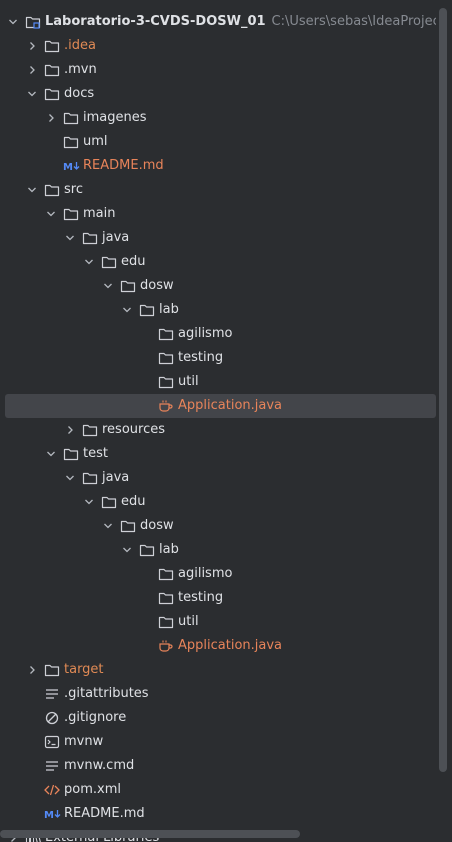  Describe the element at coordinates (52, 694) in the screenshot. I see `text-file-icon` at that location.